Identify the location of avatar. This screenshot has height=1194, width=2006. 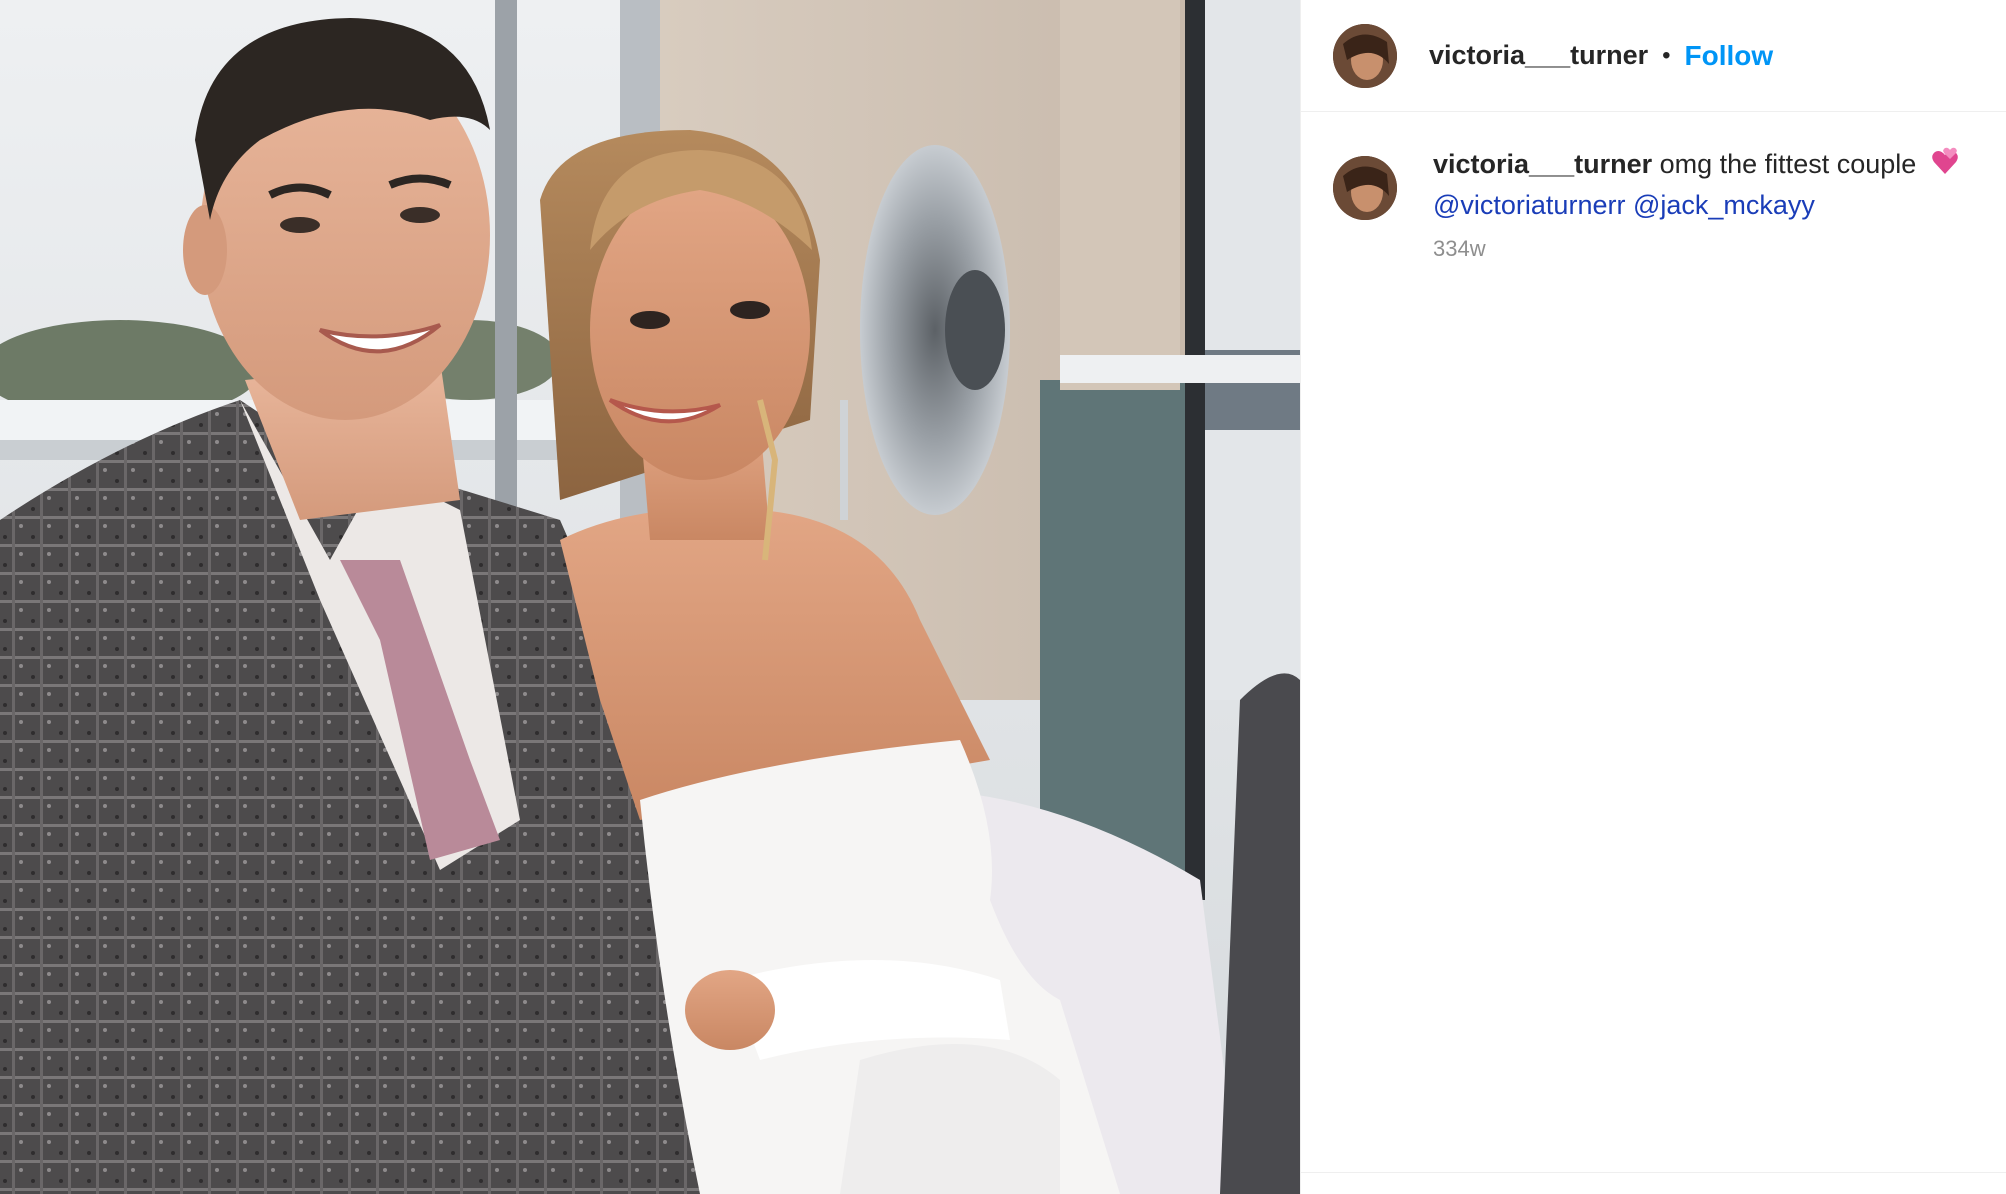
(1365, 55).